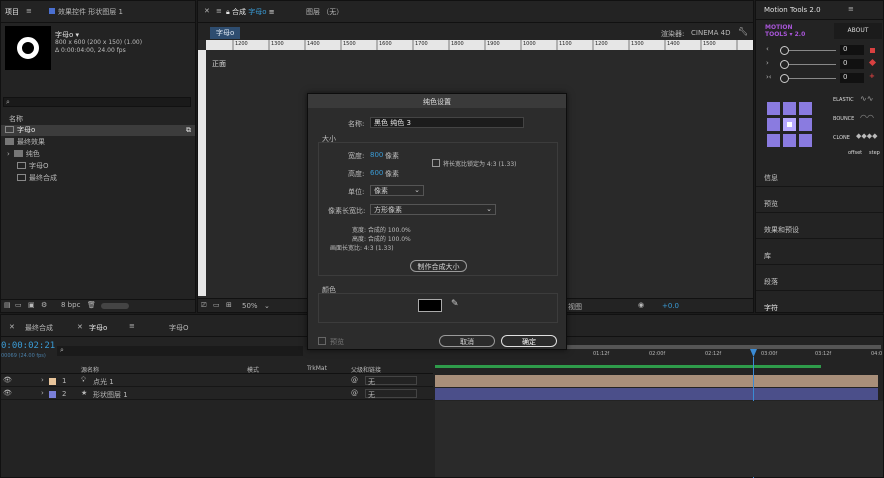  What do you see at coordinates (430, 305) in the screenshot?
I see `color-swatch` at bounding box center [430, 305].